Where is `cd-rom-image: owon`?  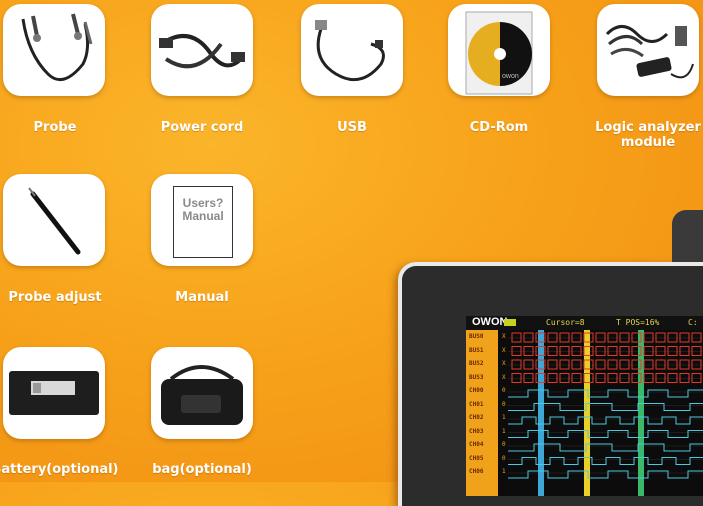 cd-rom-image: owon is located at coordinates (499, 50).